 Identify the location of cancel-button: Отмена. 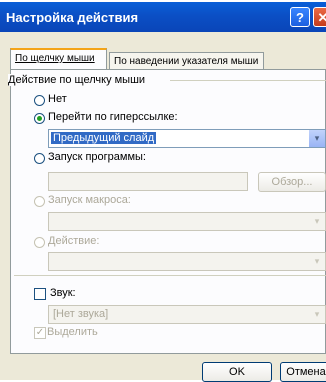
(303, 372).